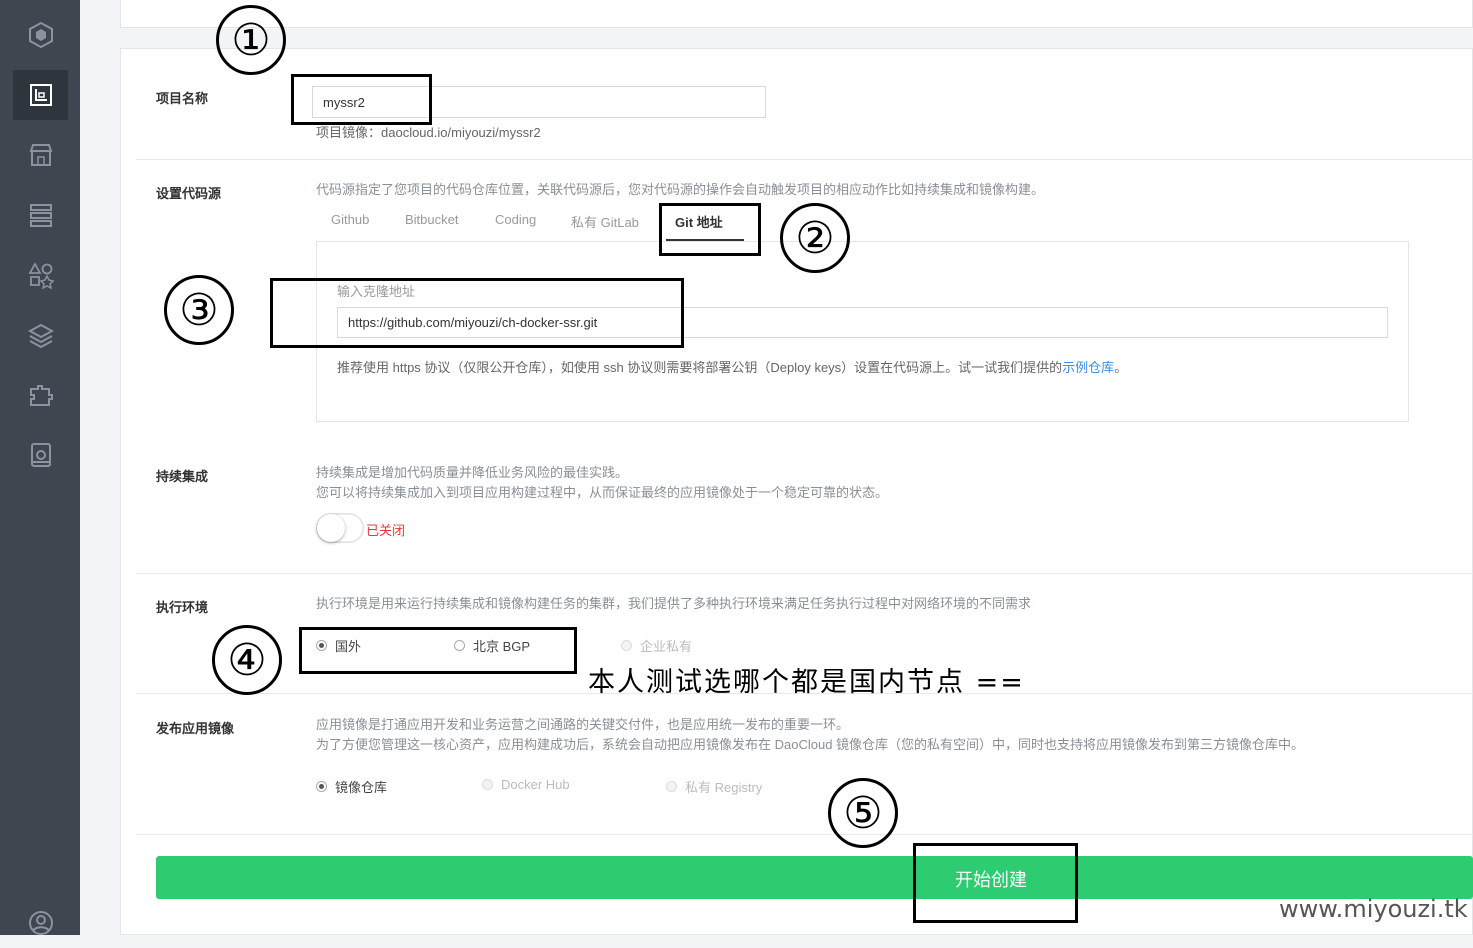 The height and width of the screenshot is (948, 1473). What do you see at coordinates (806, 682) in the screenshot?
I see `annotation-note: 本人测试选哪个都是国内节点 ==` at bounding box center [806, 682].